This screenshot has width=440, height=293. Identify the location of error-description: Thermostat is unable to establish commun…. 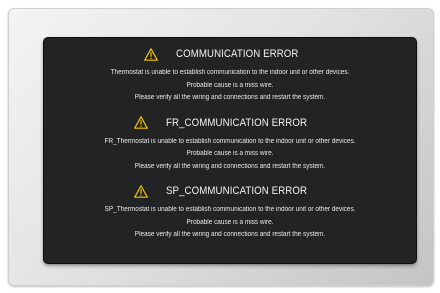
(230, 72).